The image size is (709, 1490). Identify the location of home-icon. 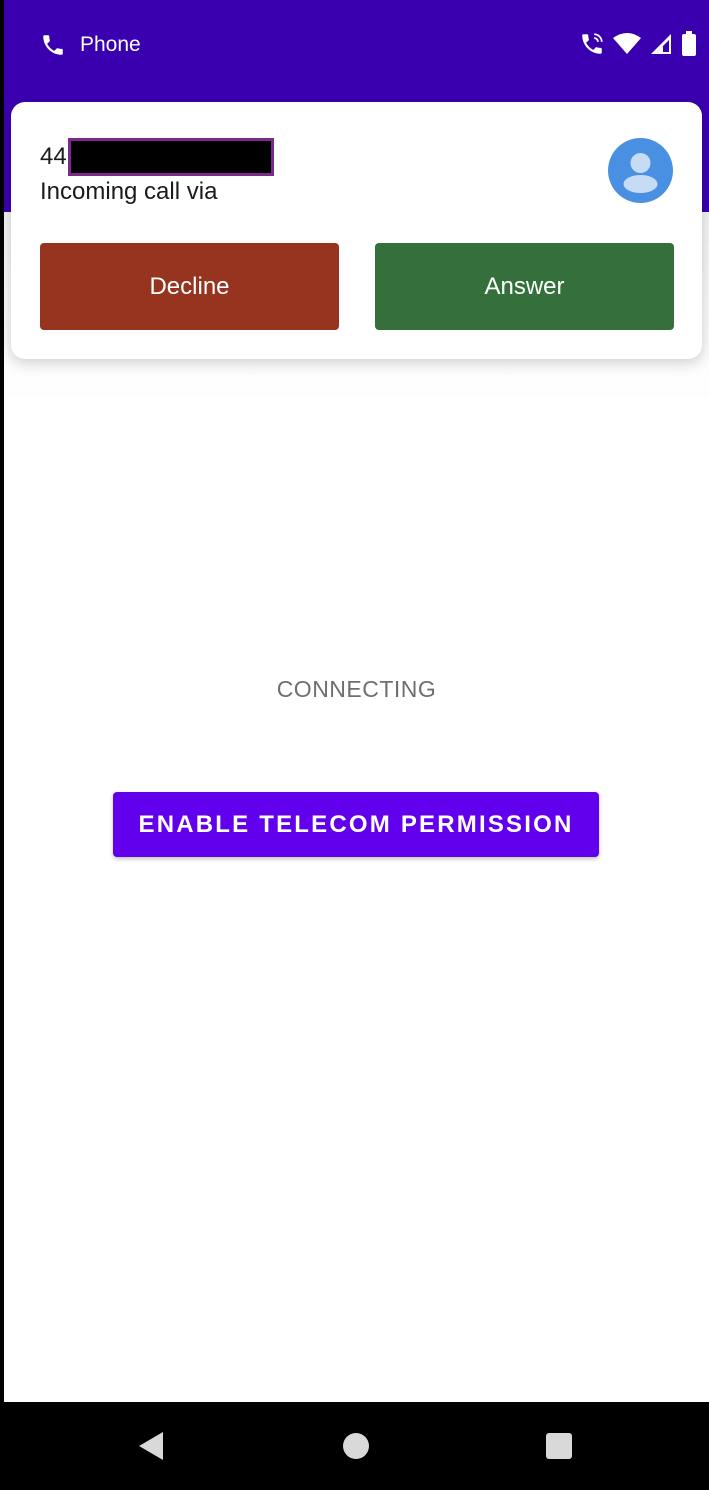
(356, 1446).